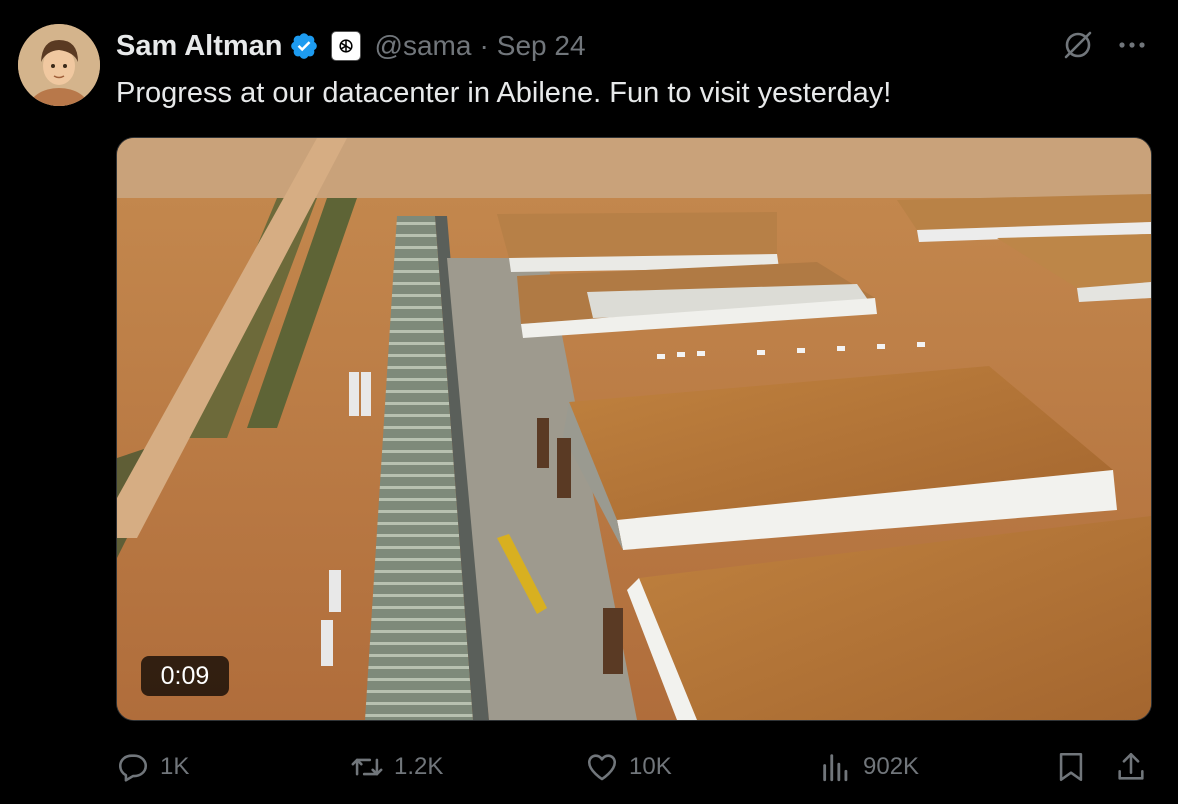 This screenshot has width=1178, height=804. I want to click on views-icon, so click(835, 768).